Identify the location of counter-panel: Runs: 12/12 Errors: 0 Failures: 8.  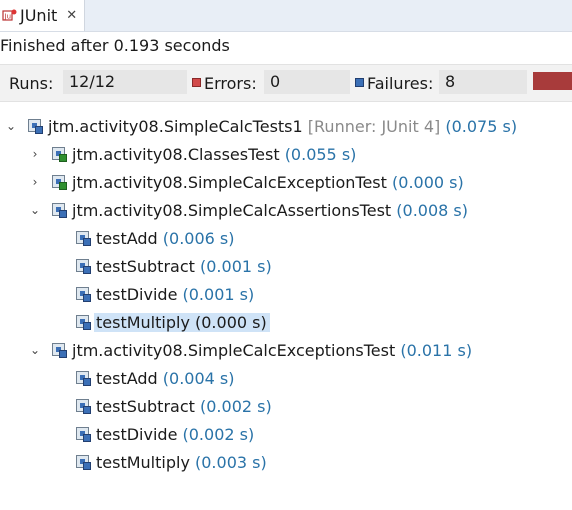
(286, 83).